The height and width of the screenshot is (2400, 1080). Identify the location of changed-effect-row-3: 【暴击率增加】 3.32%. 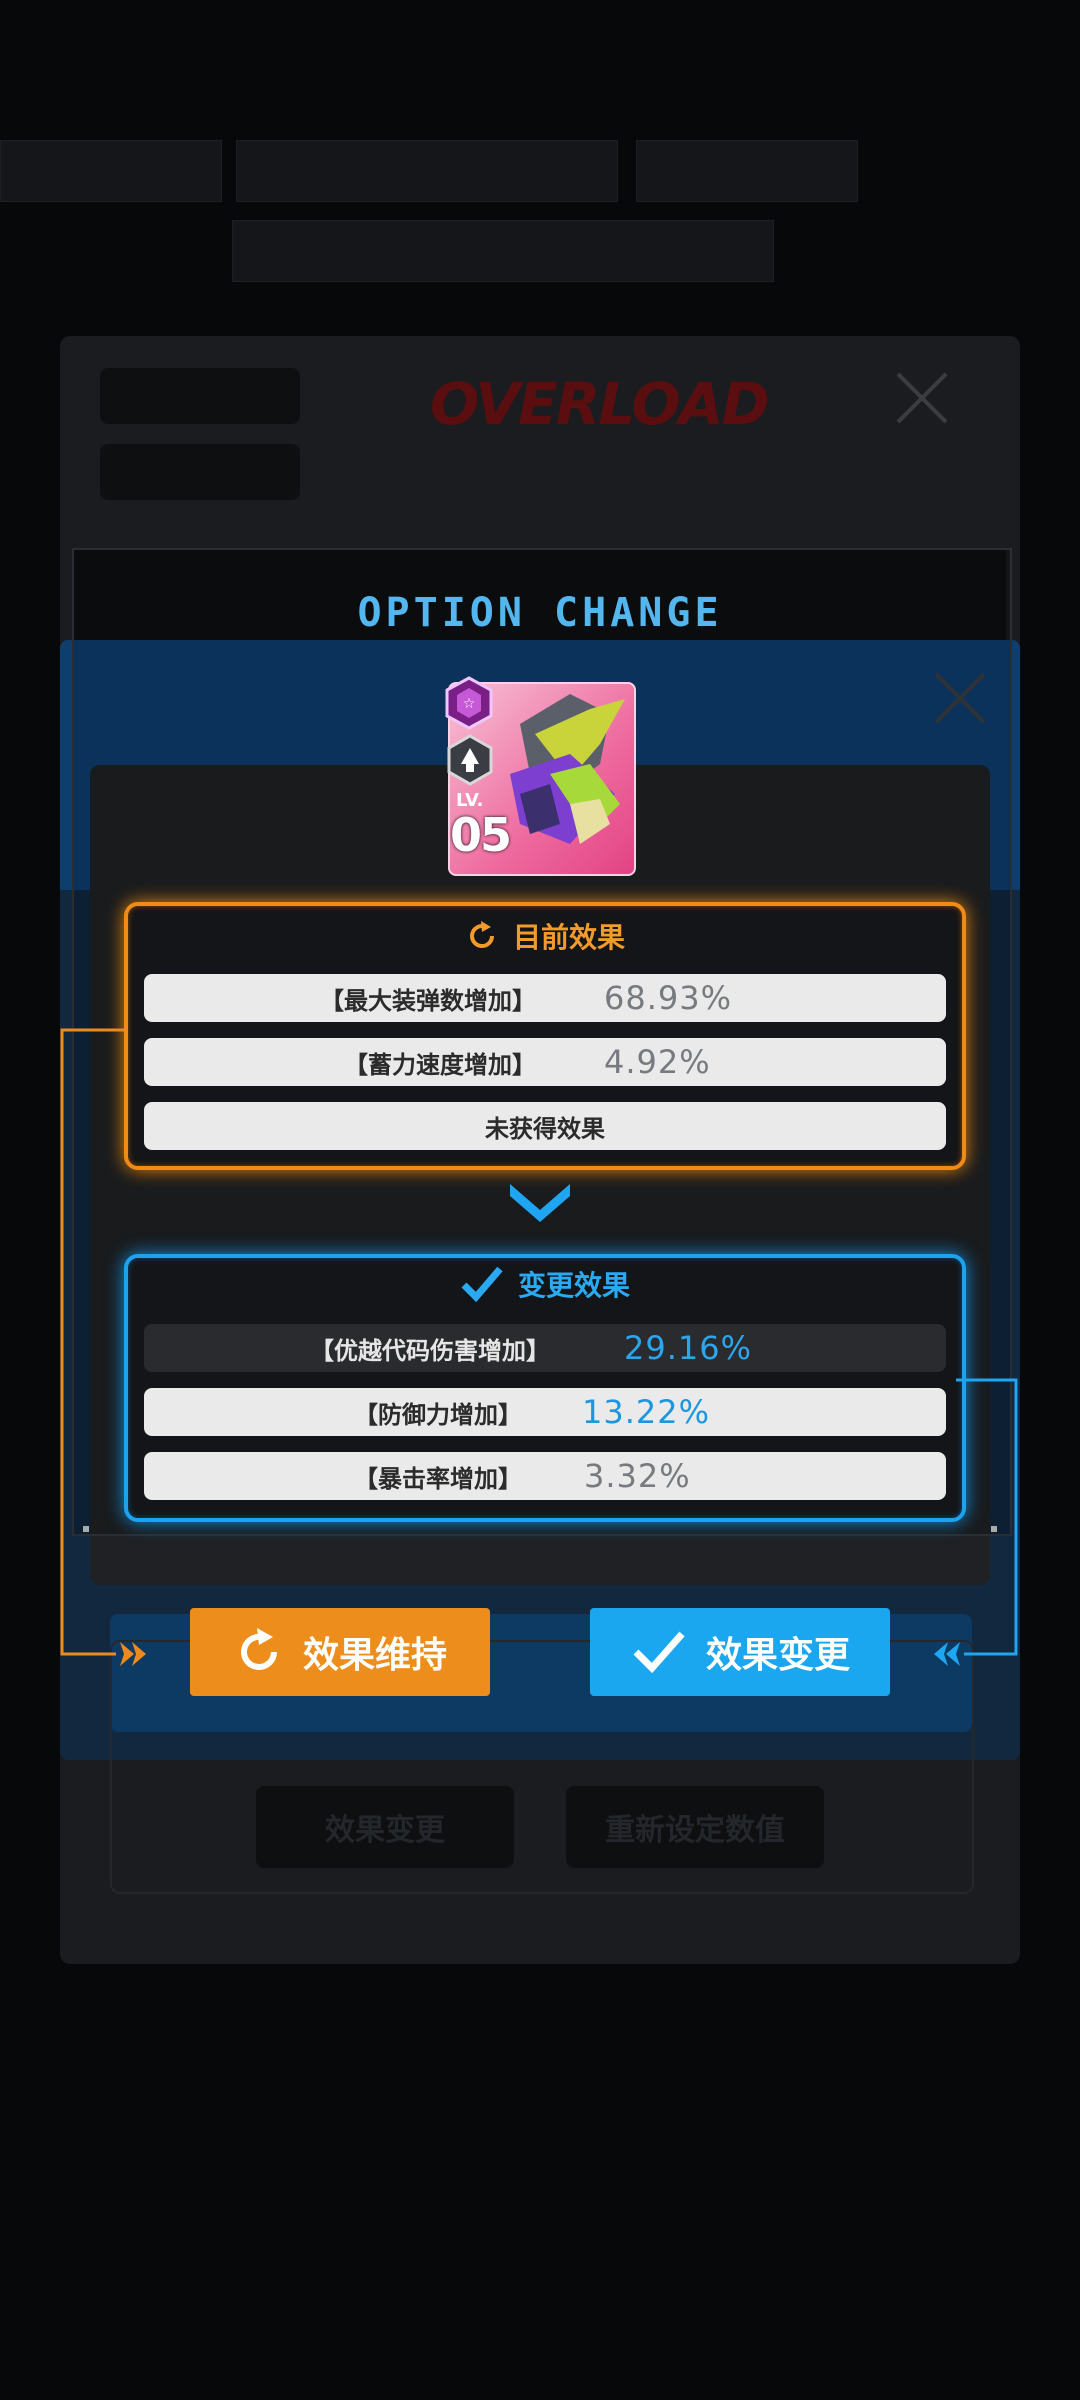
(545, 1476).